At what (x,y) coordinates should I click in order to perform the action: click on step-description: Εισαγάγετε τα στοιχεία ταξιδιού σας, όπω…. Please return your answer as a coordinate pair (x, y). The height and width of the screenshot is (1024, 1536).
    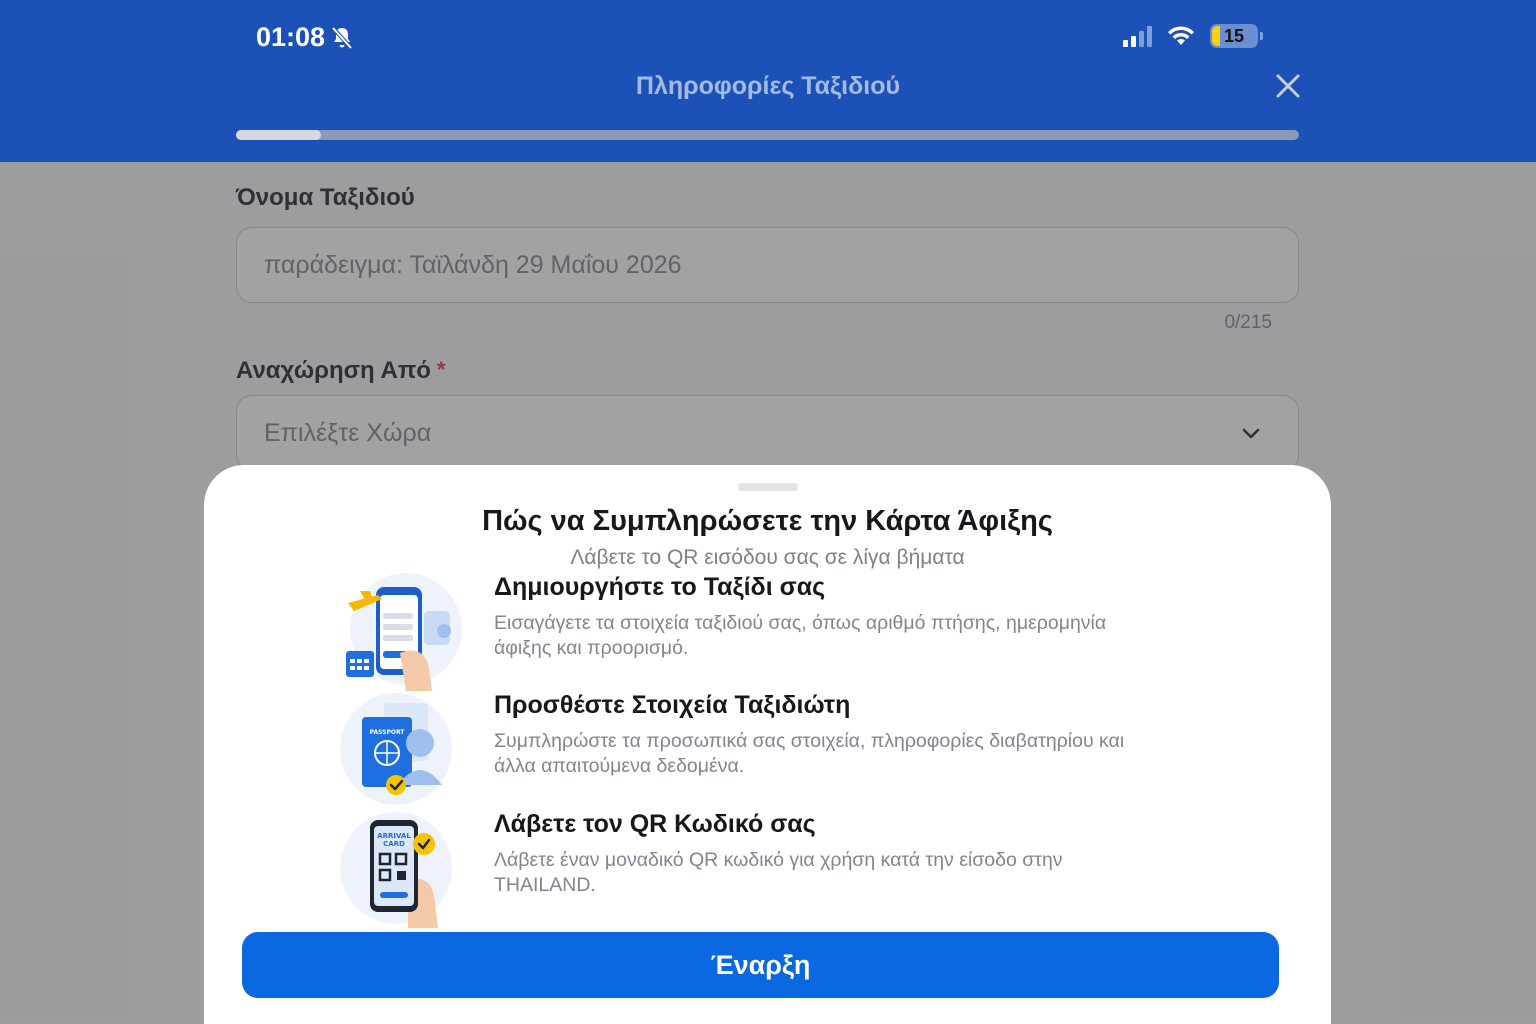
    Looking at the image, I should click on (800, 635).